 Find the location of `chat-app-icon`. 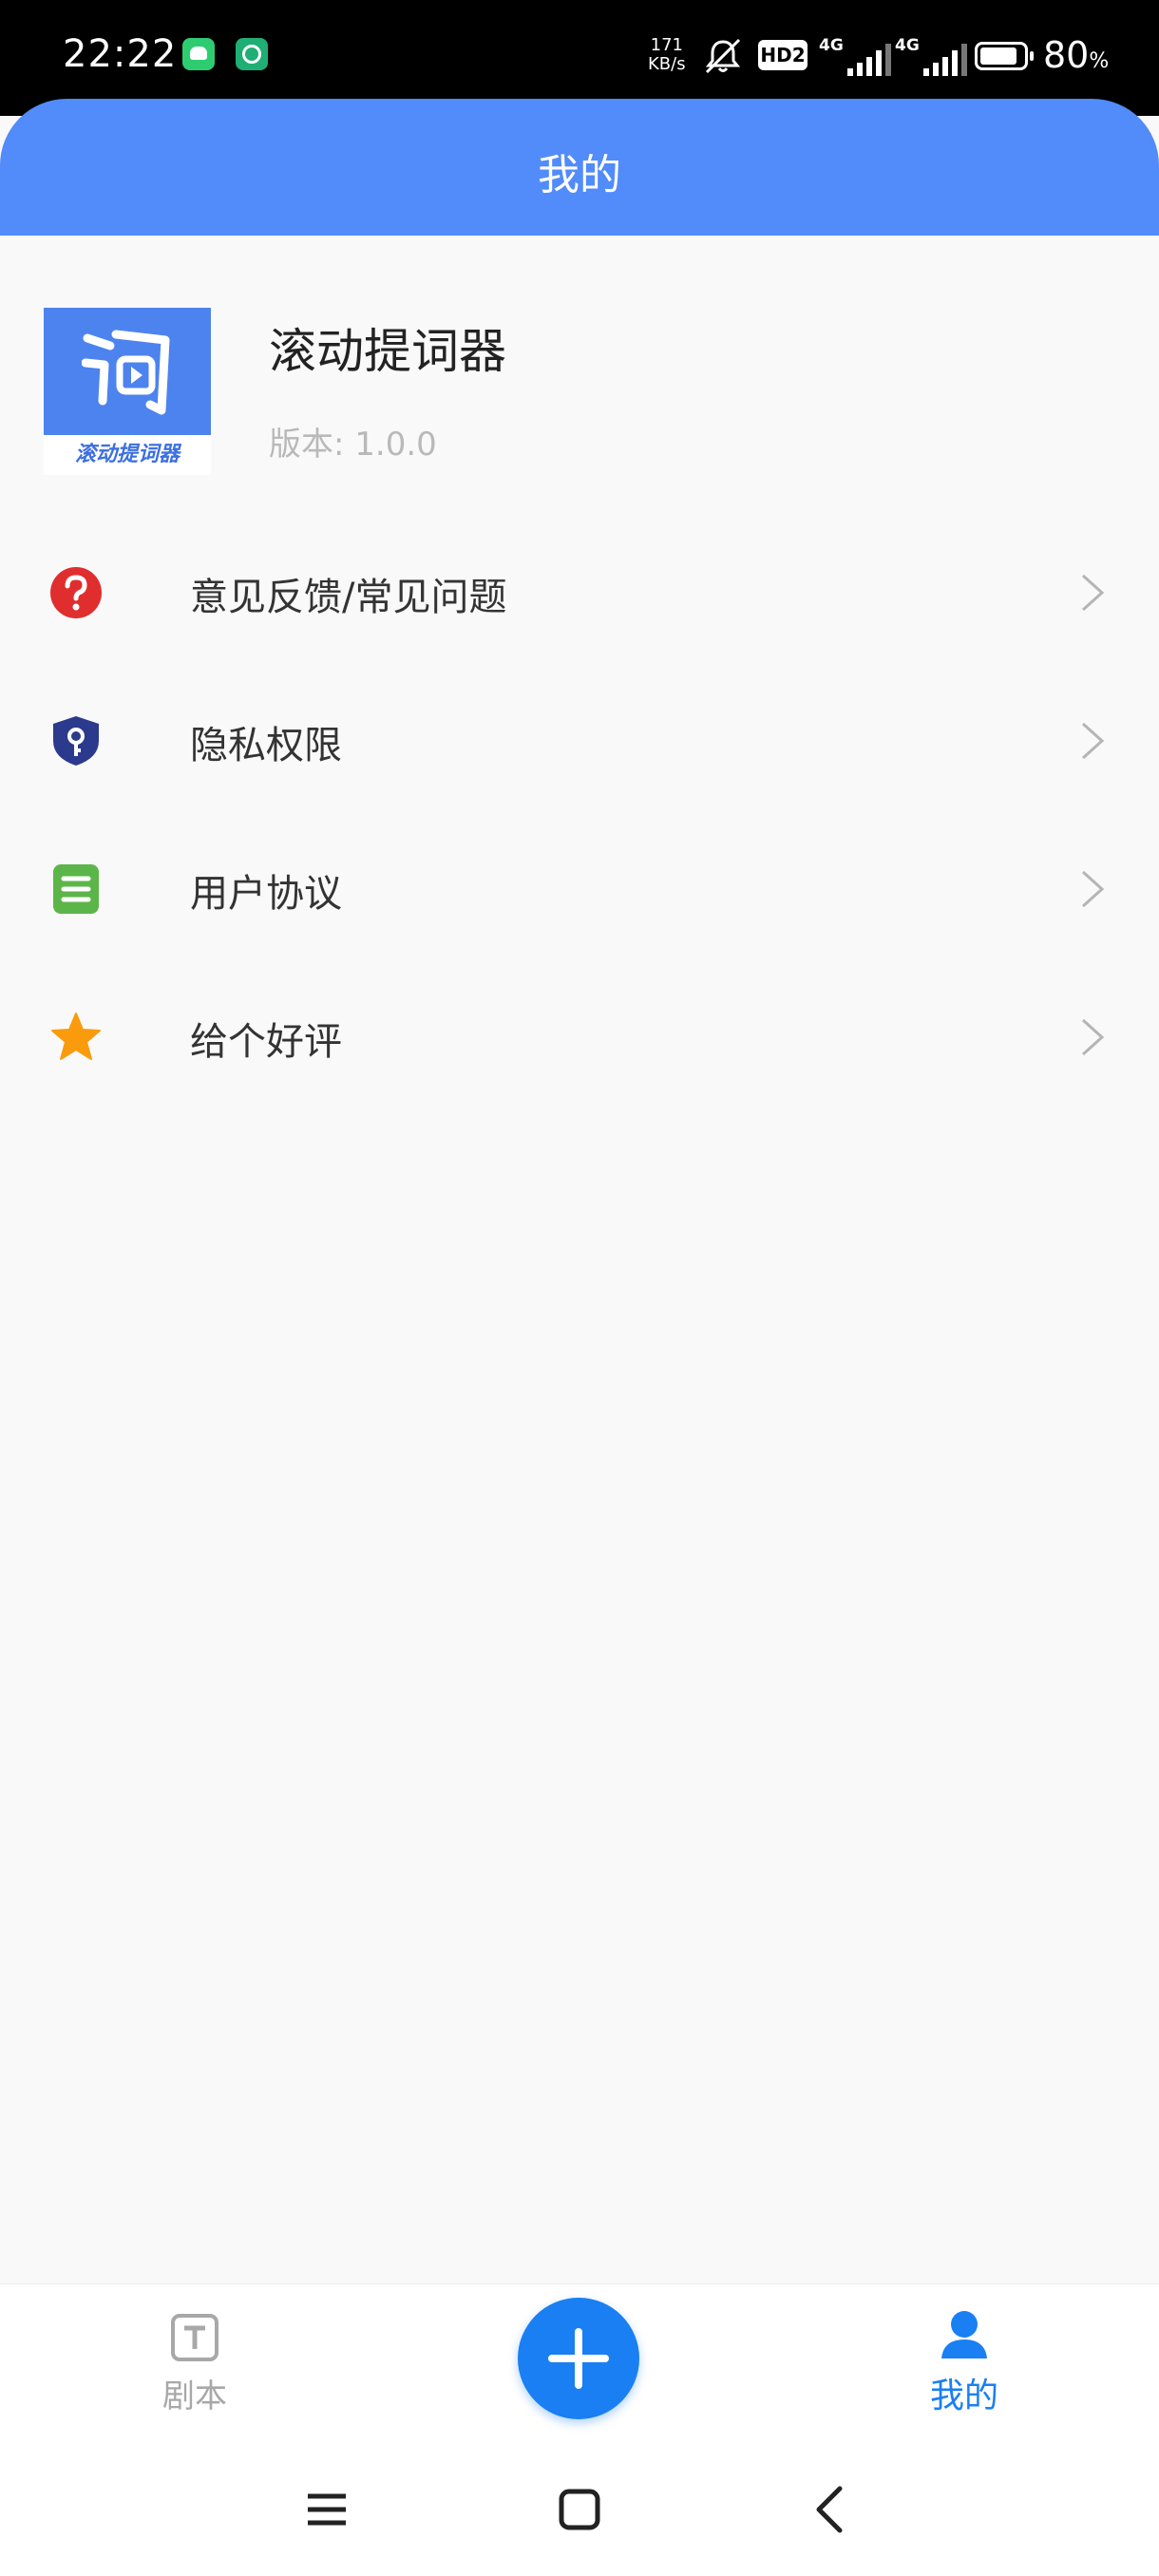

chat-app-icon is located at coordinates (198, 54).